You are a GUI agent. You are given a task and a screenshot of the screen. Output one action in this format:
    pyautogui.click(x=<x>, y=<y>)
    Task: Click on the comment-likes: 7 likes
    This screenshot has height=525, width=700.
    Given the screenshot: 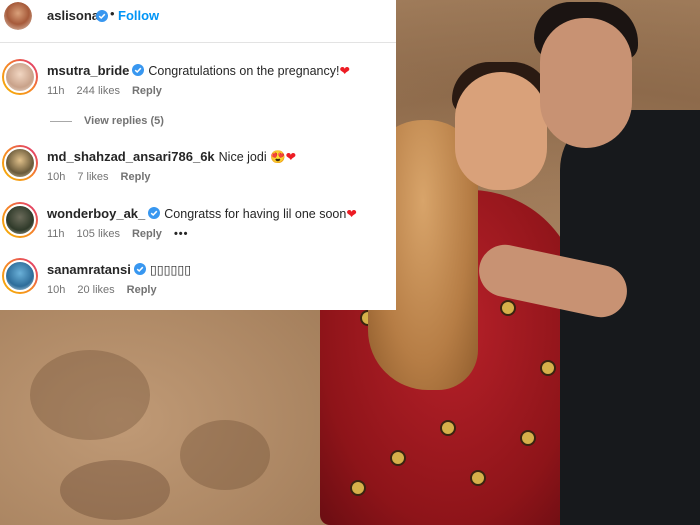 What is the action you would take?
    pyautogui.click(x=92, y=177)
    